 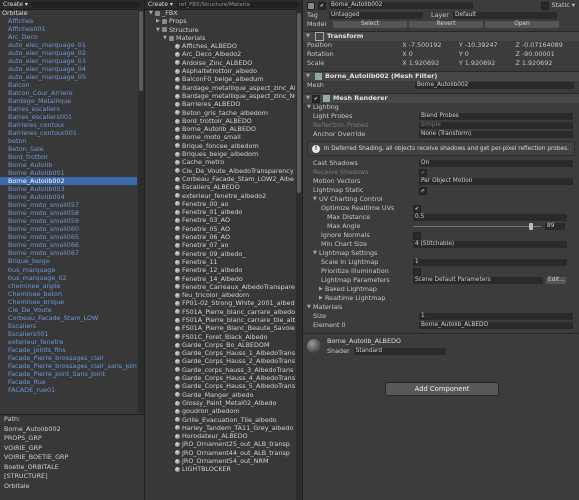 I want to click on mesh-field: Borne_Autolib002, so click(x=494, y=85).